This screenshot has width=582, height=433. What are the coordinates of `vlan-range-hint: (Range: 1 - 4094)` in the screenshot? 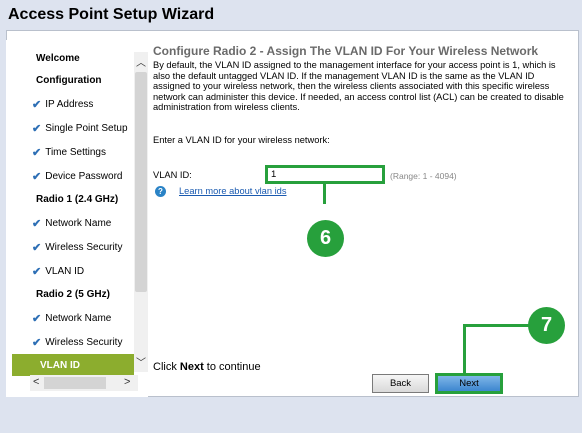 It's located at (423, 176).